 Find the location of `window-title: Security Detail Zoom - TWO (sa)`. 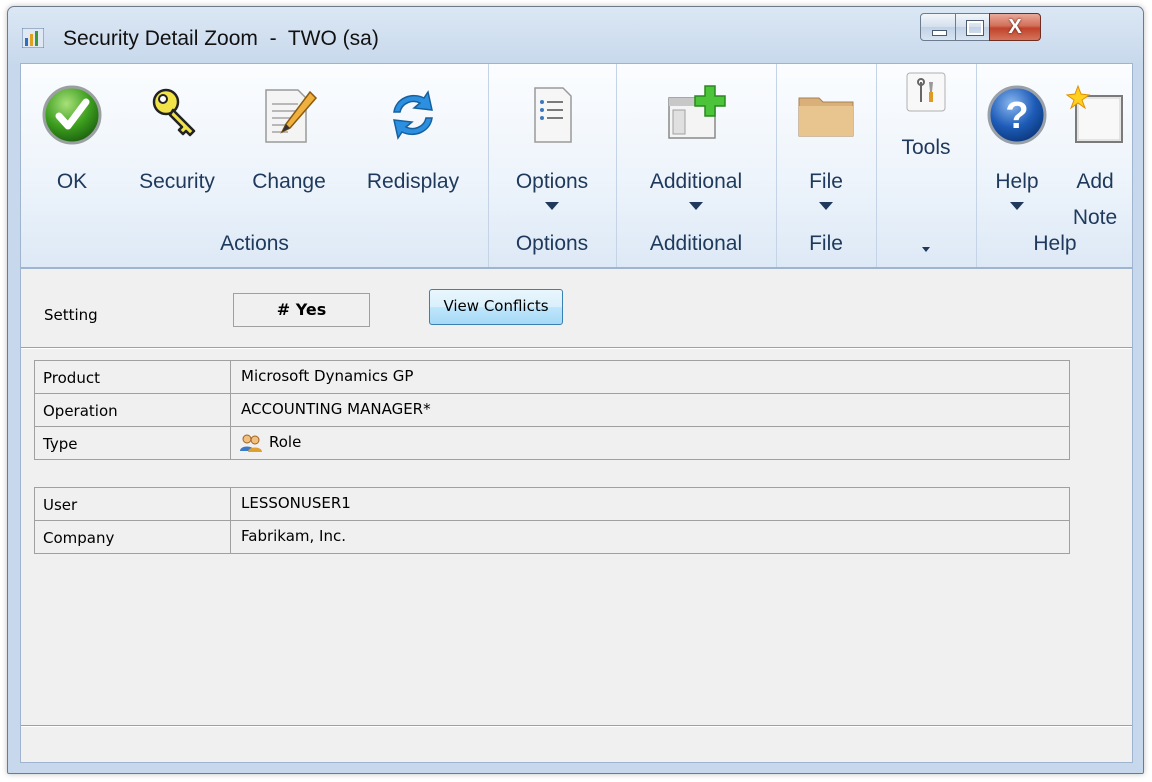

window-title: Security Detail Zoom - TWO (sa) is located at coordinates (221, 38).